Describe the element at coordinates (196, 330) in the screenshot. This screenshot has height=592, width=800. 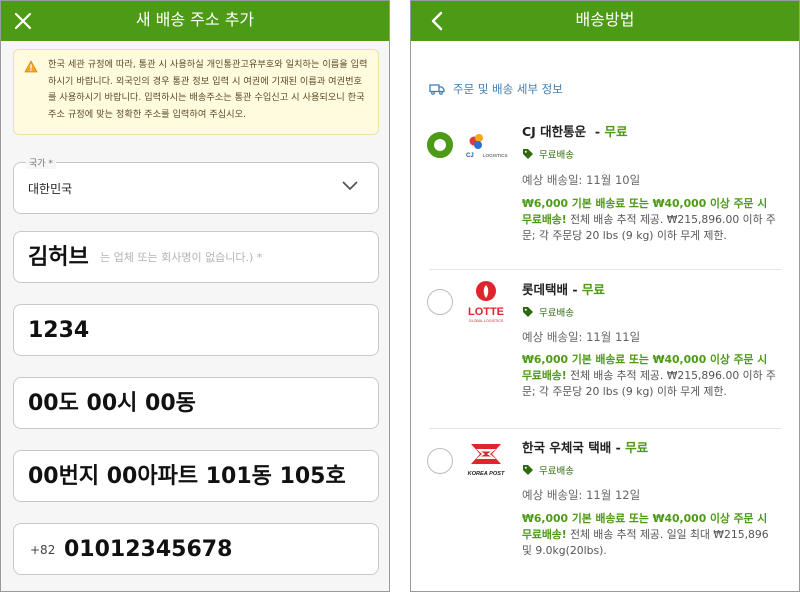
I see `postal-code-field: 1234` at that location.